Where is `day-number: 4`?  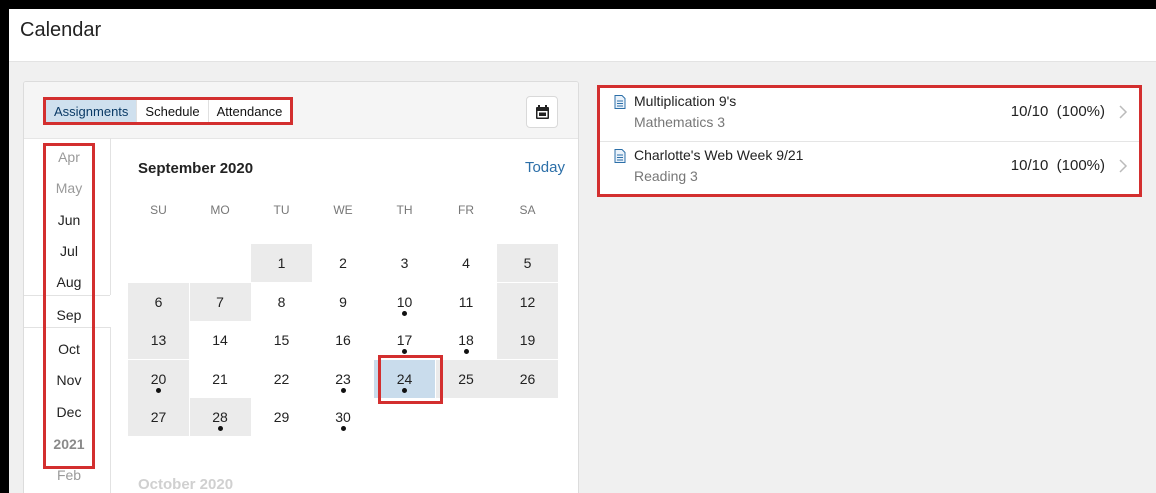
day-number: 4 is located at coordinates (466, 263).